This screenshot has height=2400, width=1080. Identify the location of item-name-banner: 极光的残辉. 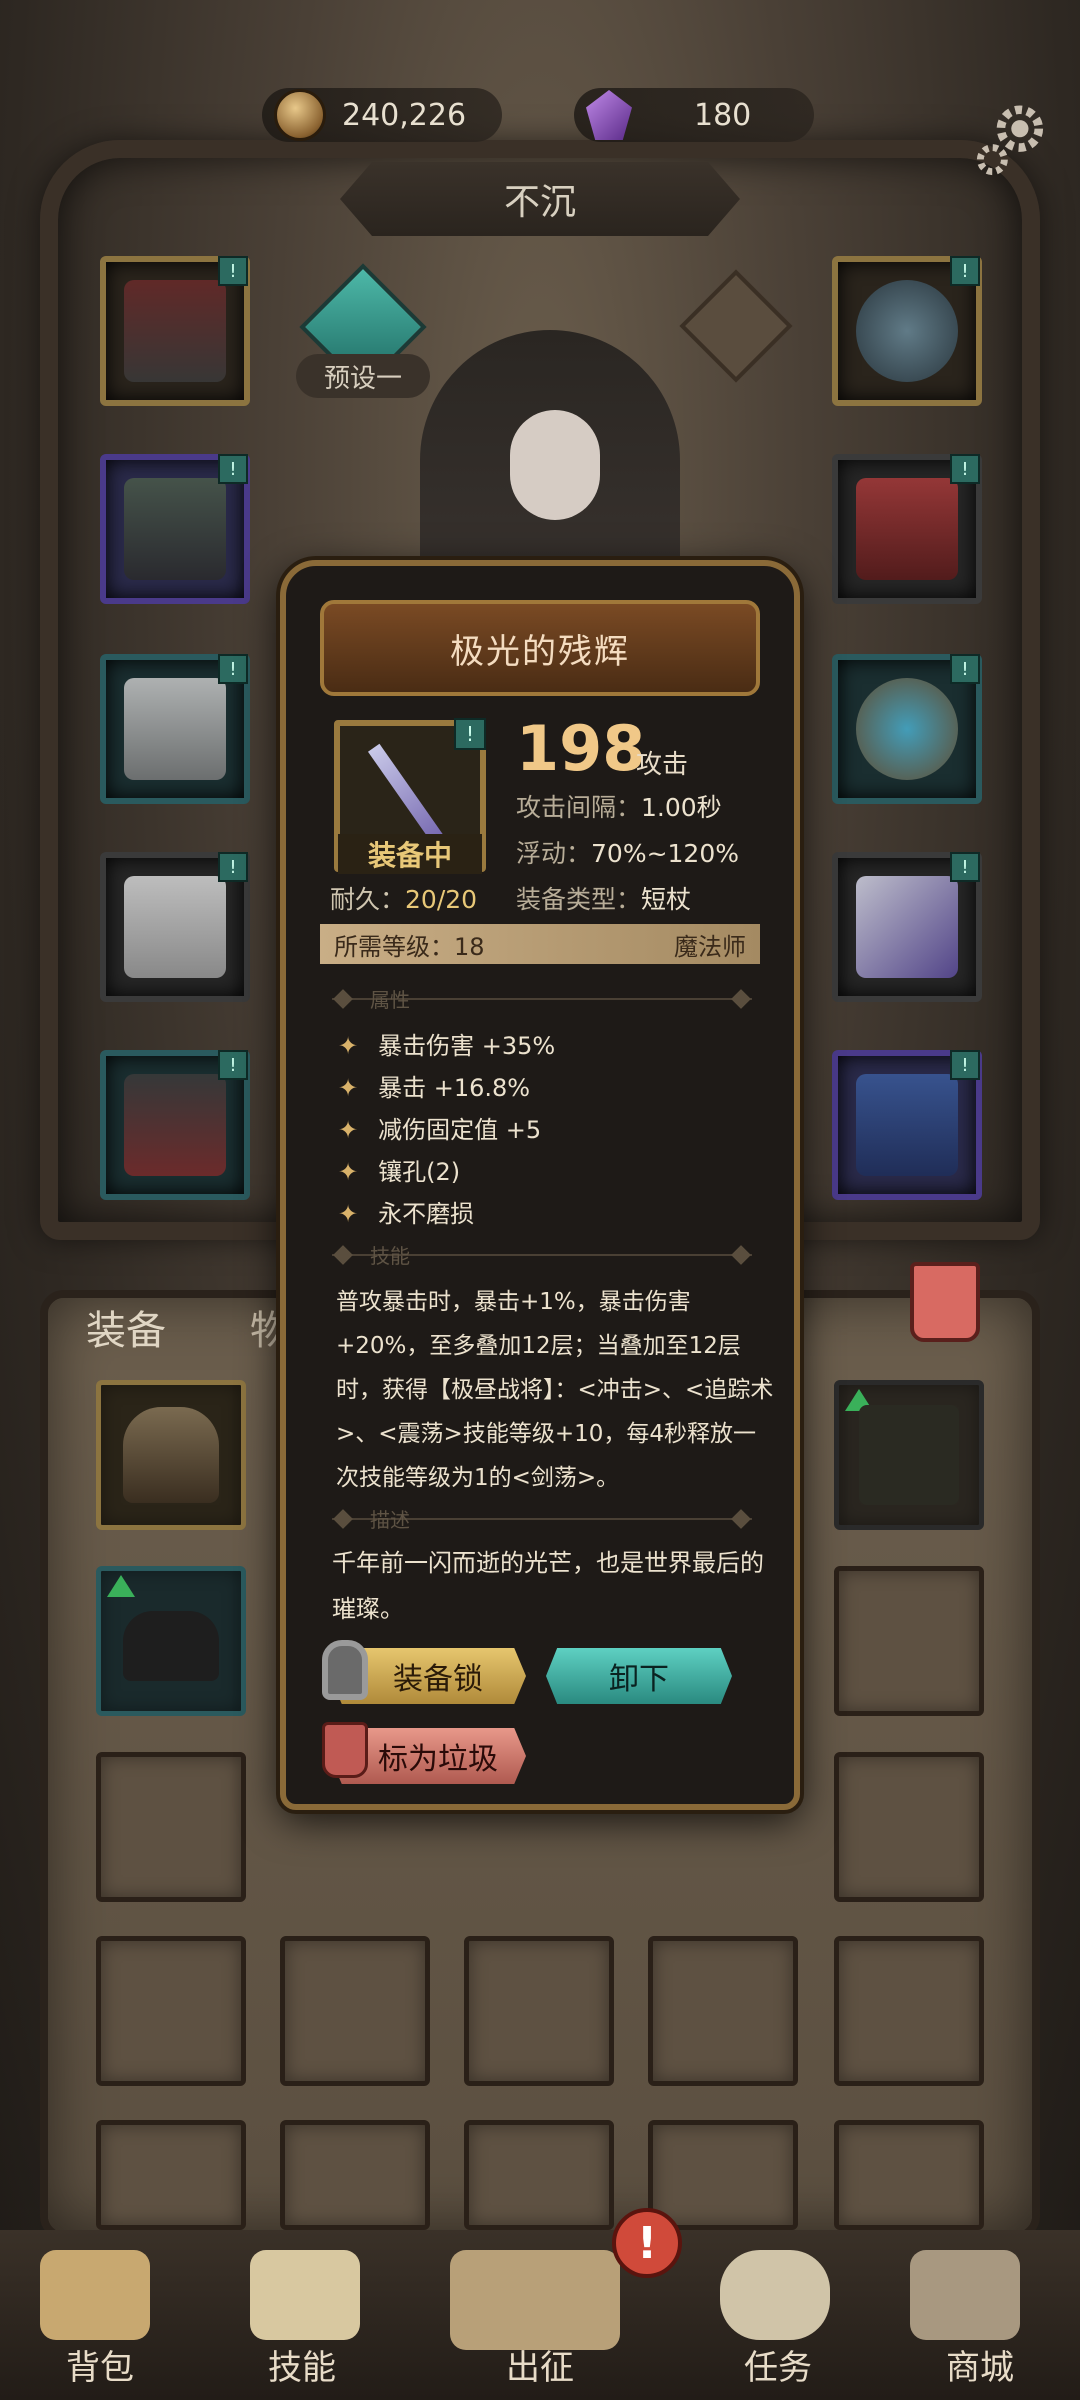
(540, 648).